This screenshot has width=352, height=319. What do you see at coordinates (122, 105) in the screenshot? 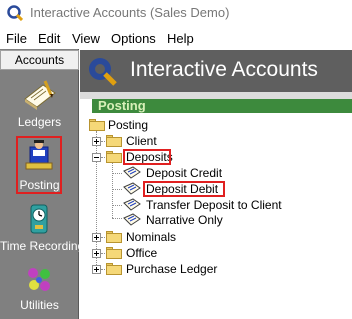
I see `panel-title: Posting` at bounding box center [122, 105].